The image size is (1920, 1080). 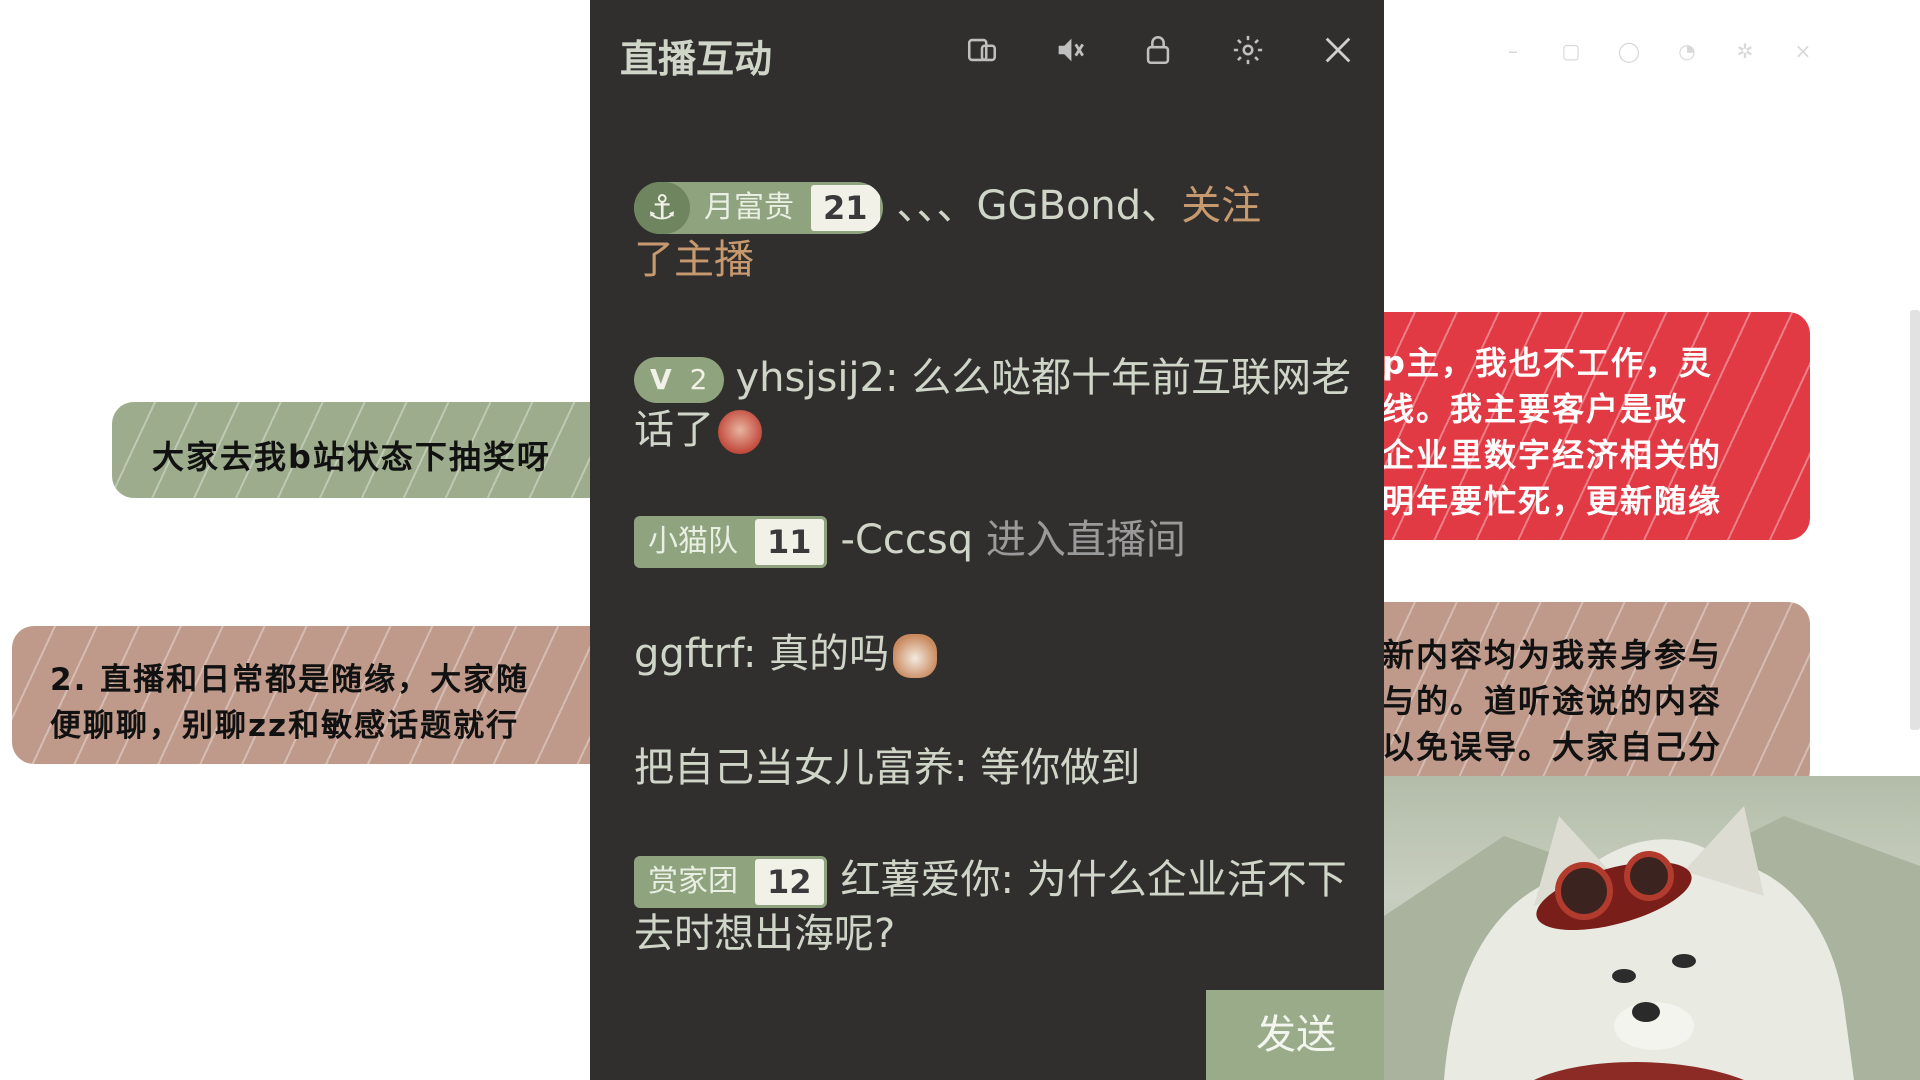 I want to click on username: 把自己当女儿富养:, so click(x=800, y=768).